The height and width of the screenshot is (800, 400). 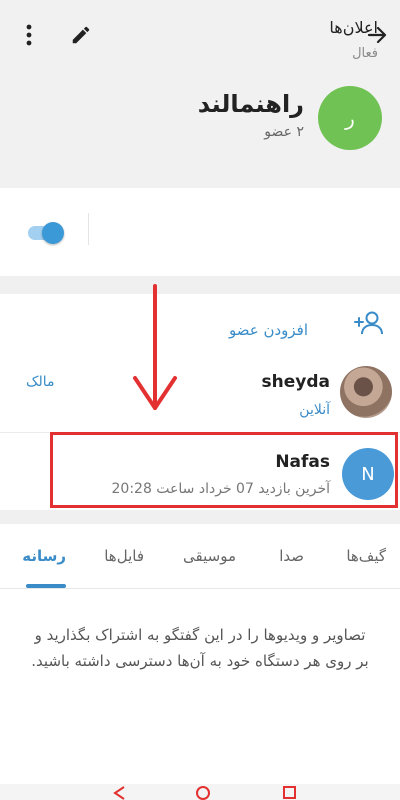 I want to click on edit-icon, so click(x=81, y=35).